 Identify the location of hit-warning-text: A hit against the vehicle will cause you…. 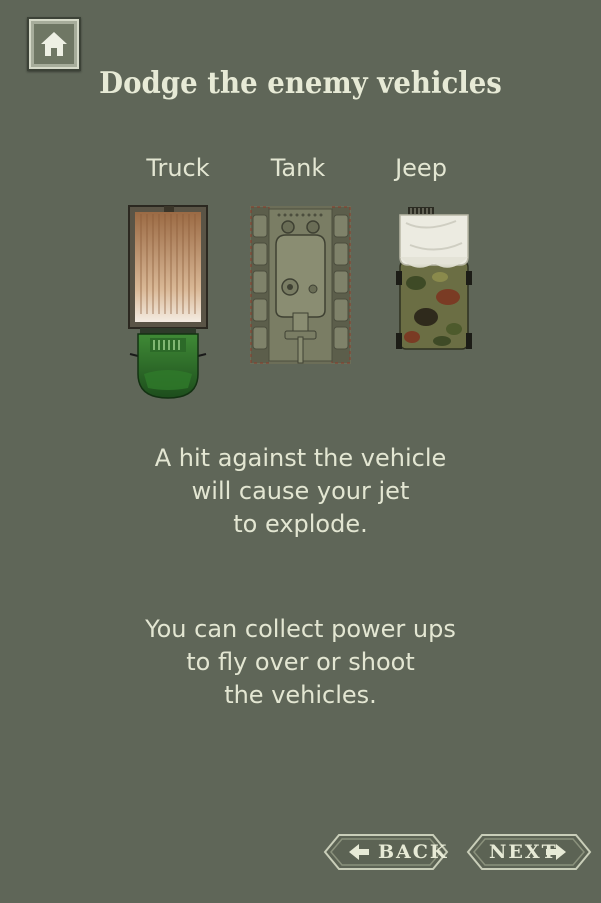
(300, 491).